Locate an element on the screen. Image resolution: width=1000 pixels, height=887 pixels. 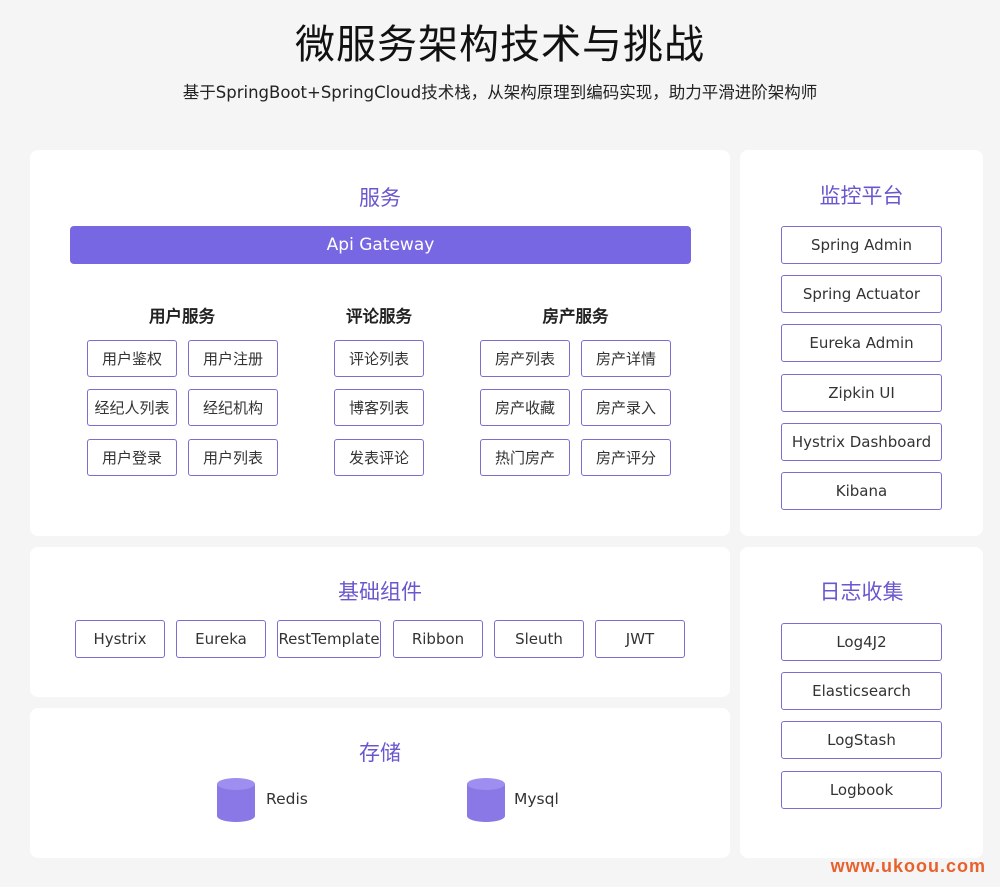
service-item: 房产录入 is located at coordinates (626, 407).